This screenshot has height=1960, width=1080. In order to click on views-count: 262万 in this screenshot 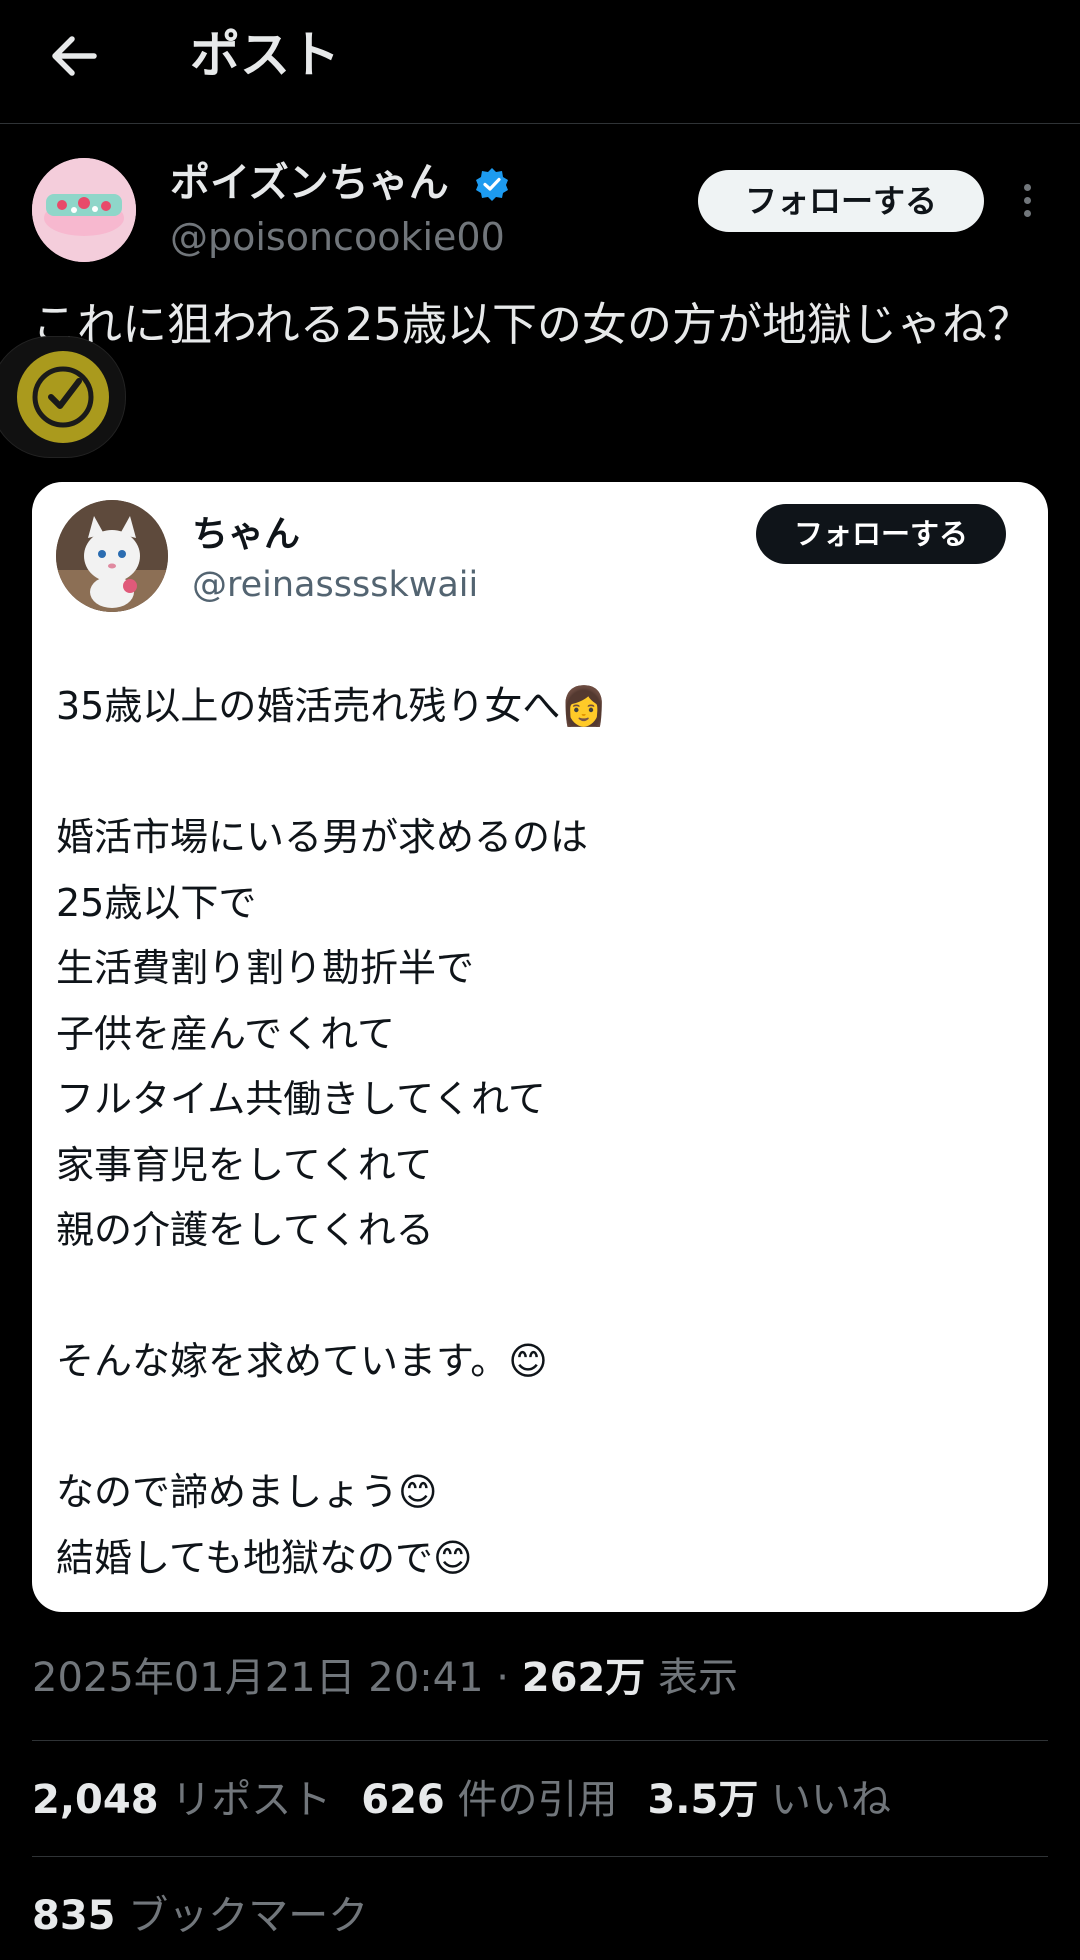, I will do `click(583, 1678)`.